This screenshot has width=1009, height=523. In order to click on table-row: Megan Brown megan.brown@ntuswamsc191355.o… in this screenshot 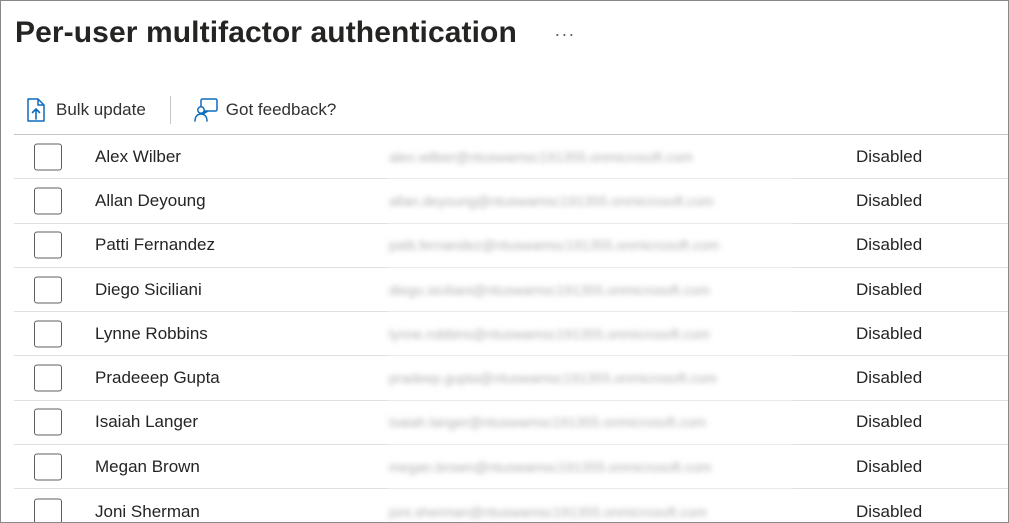, I will do `click(511, 467)`.